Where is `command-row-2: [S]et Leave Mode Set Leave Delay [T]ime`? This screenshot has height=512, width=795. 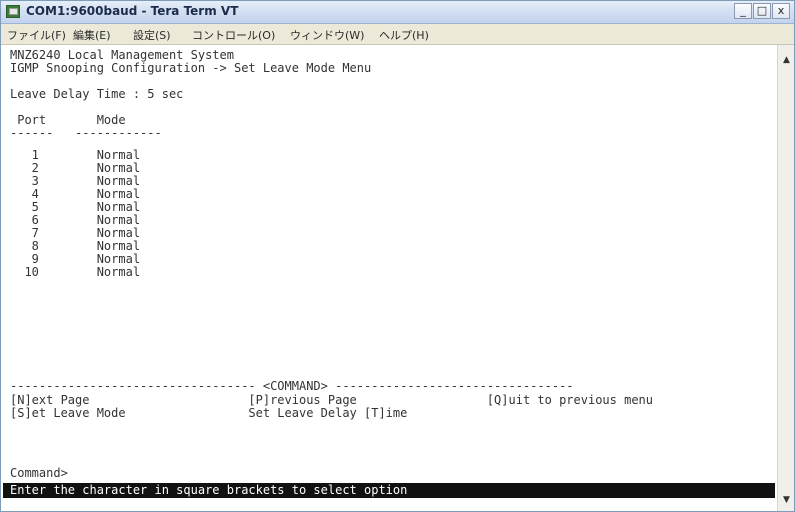
command-row-2: [S]et Leave Mode Set Leave Delay [T]ime is located at coordinates (209, 413).